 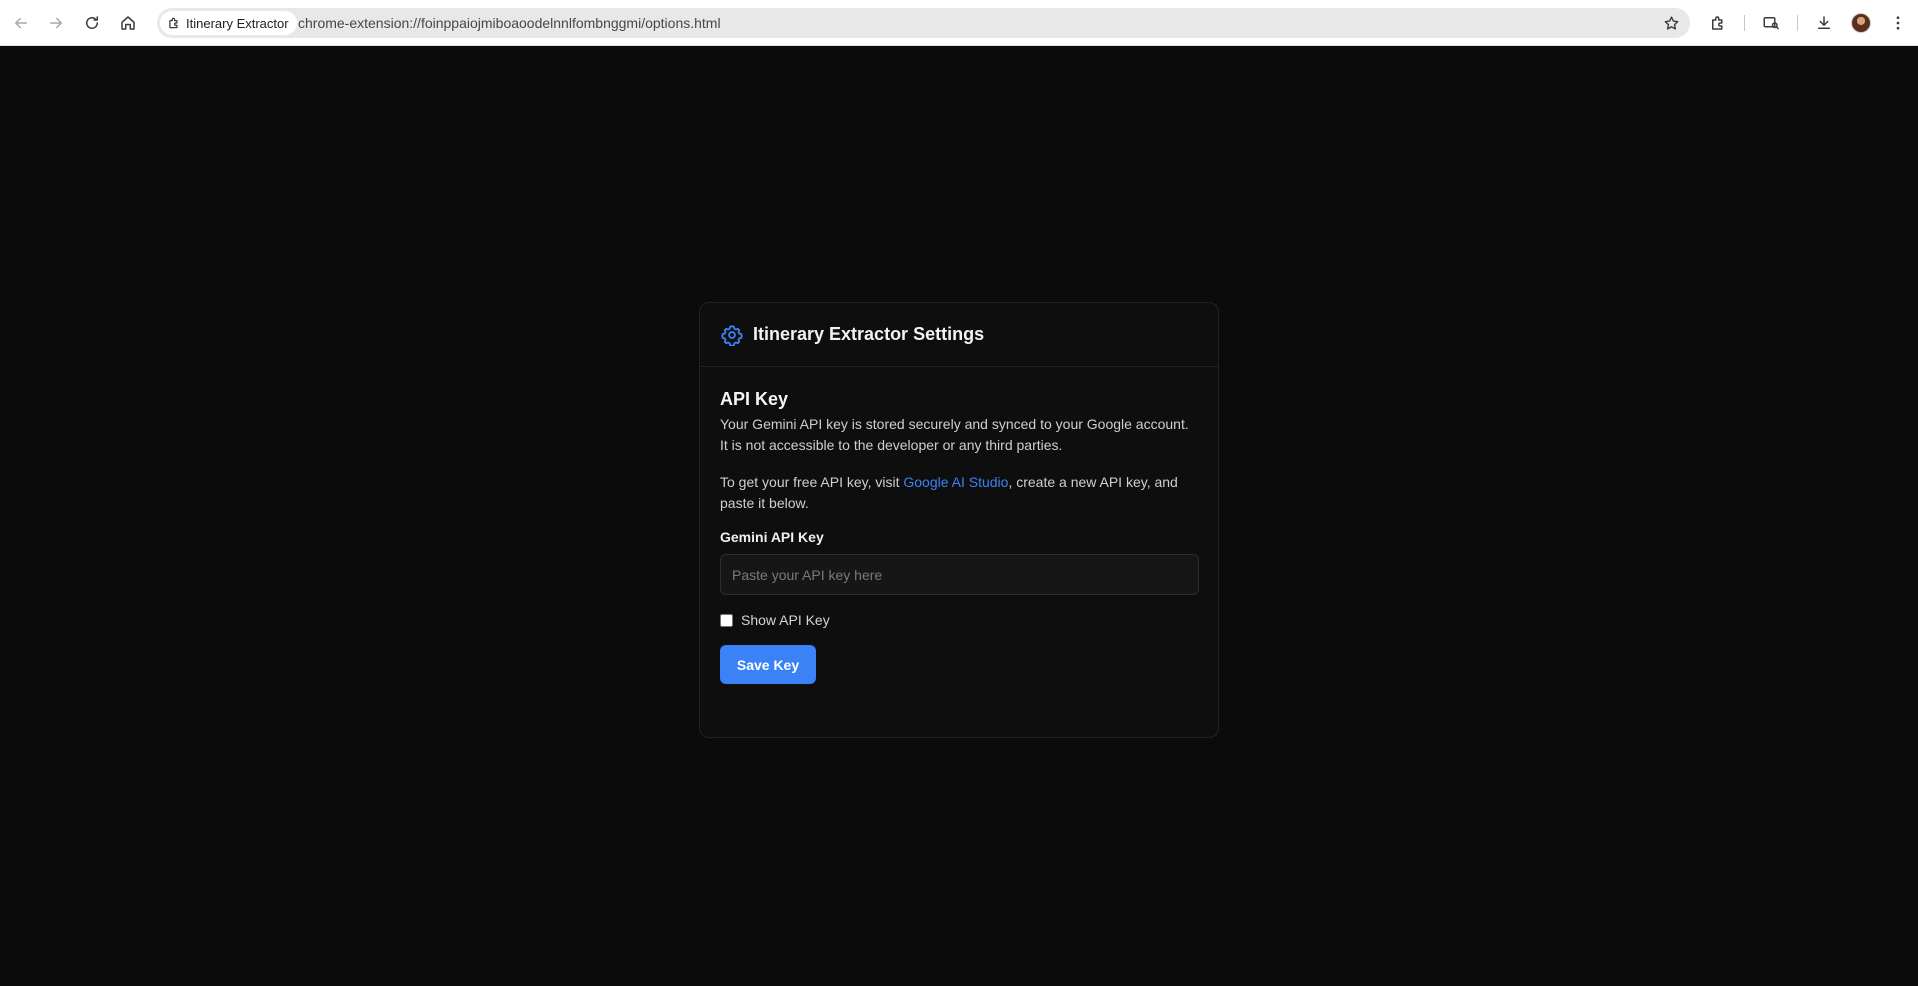 I want to click on arrow-right-icon, so click(x=56, y=23).